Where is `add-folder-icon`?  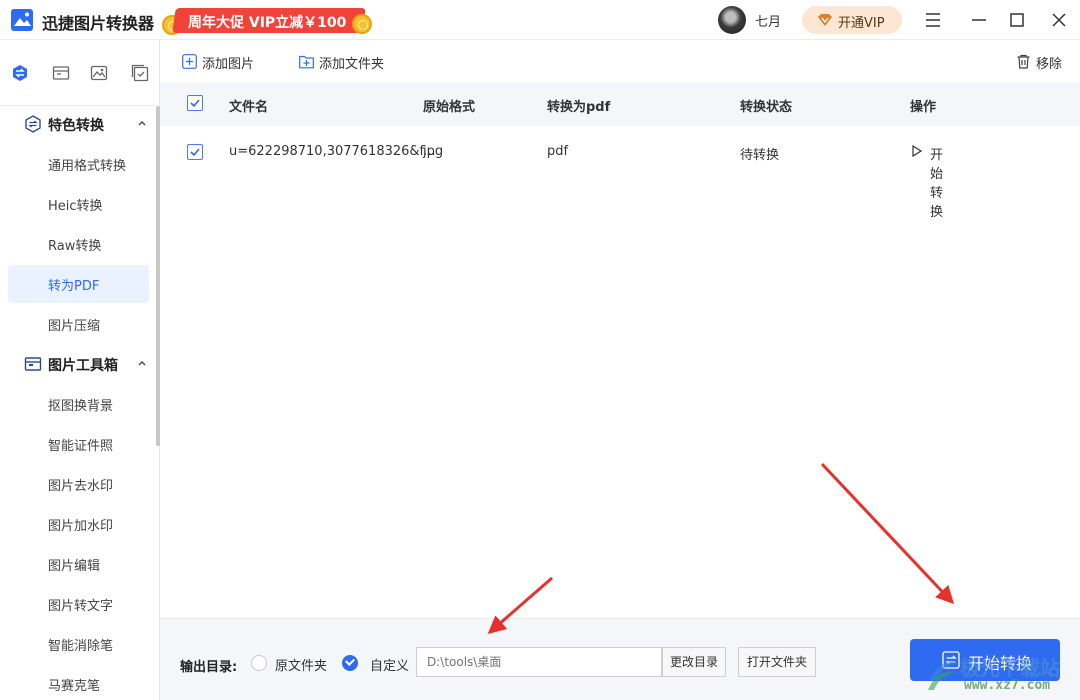 add-folder-icon is located at coordinates (306, 62).